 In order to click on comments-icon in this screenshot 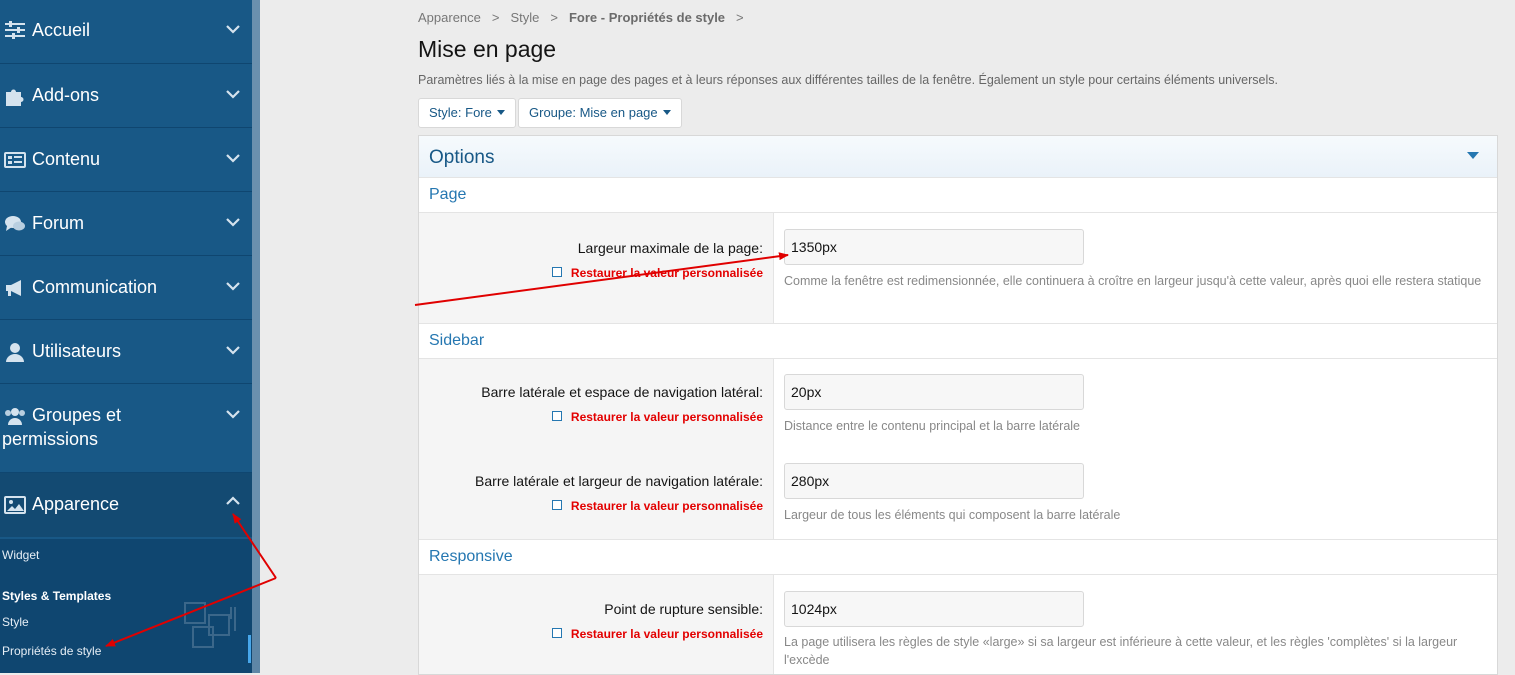, I will do `click(15, 224)`.